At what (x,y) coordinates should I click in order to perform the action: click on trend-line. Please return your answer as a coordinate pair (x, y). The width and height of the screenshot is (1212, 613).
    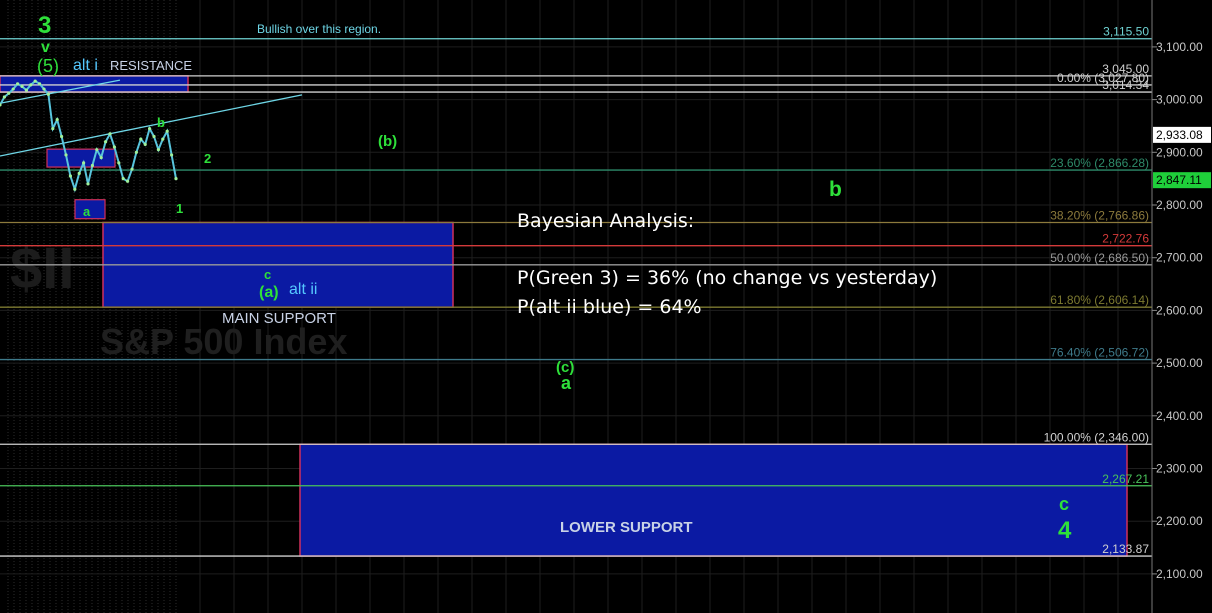
    Looking at the image, I should click on (151, 125).